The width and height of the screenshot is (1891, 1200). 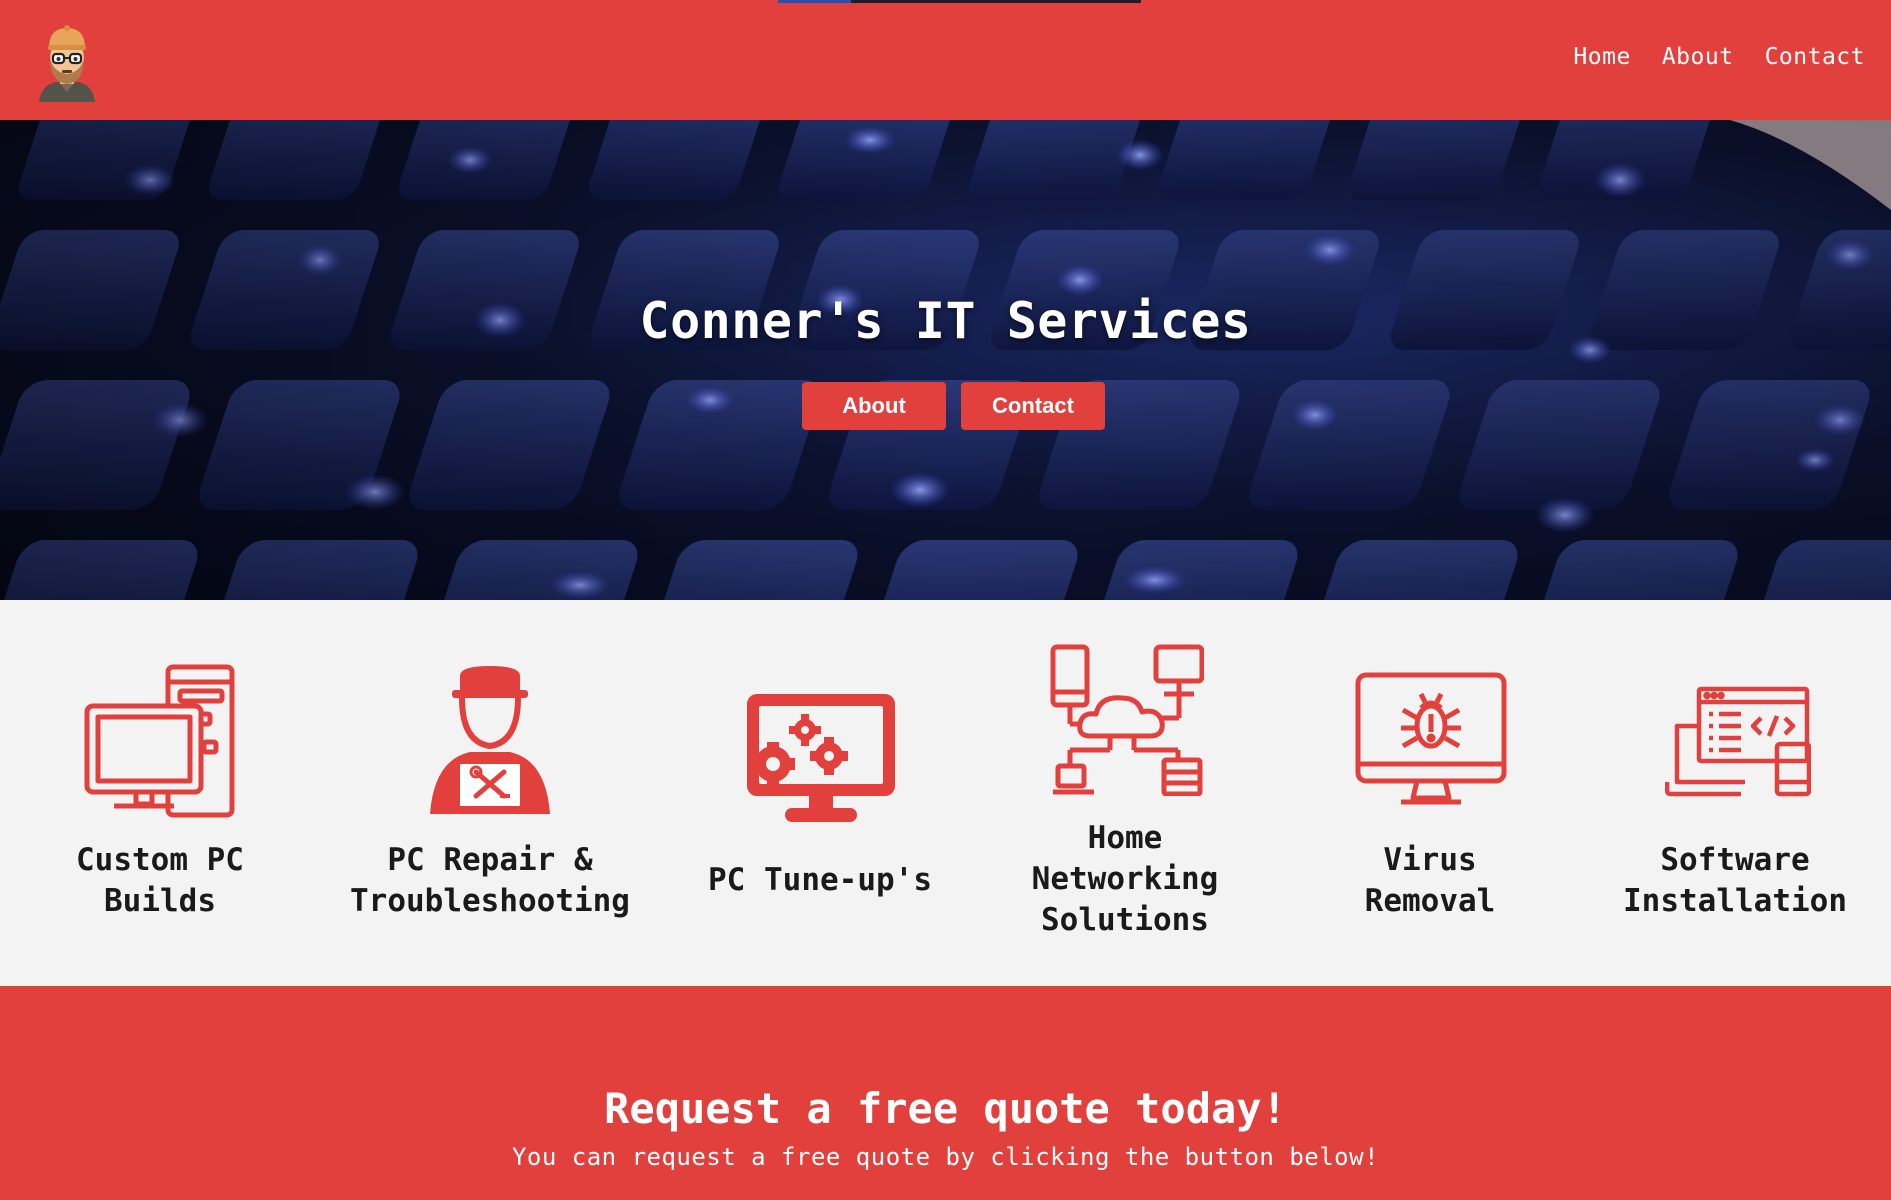 I want to click on nav-contact-link: Contact, so click(x=1815, y=57).